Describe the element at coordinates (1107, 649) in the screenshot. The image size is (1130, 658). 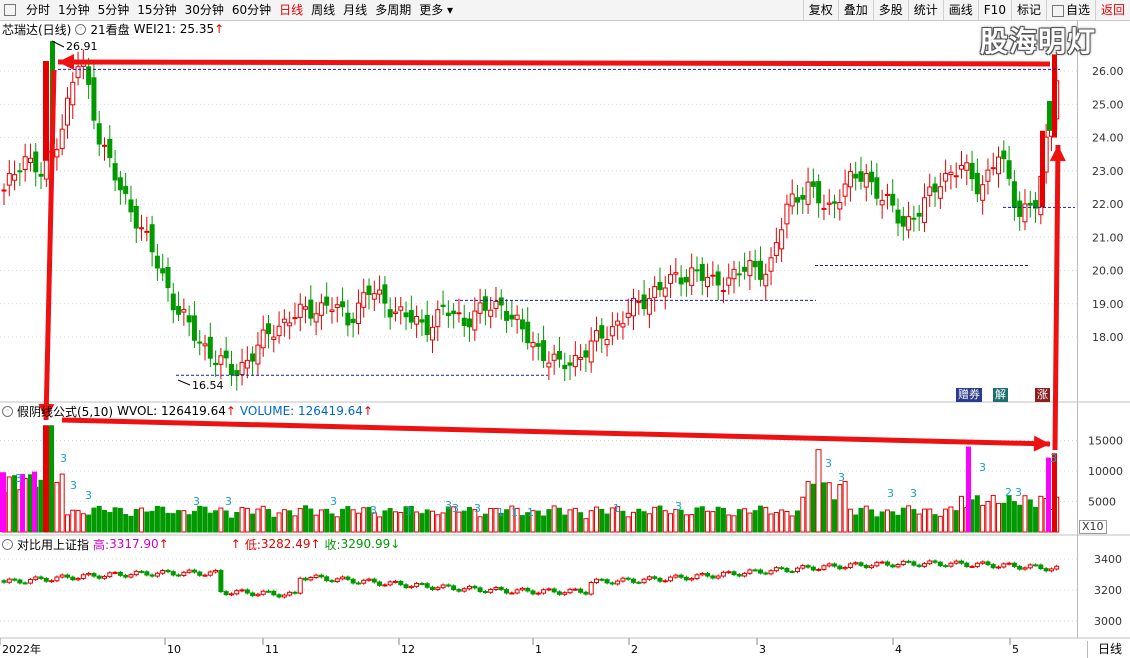
I see `bottom-period-tab: 日线` at that location.